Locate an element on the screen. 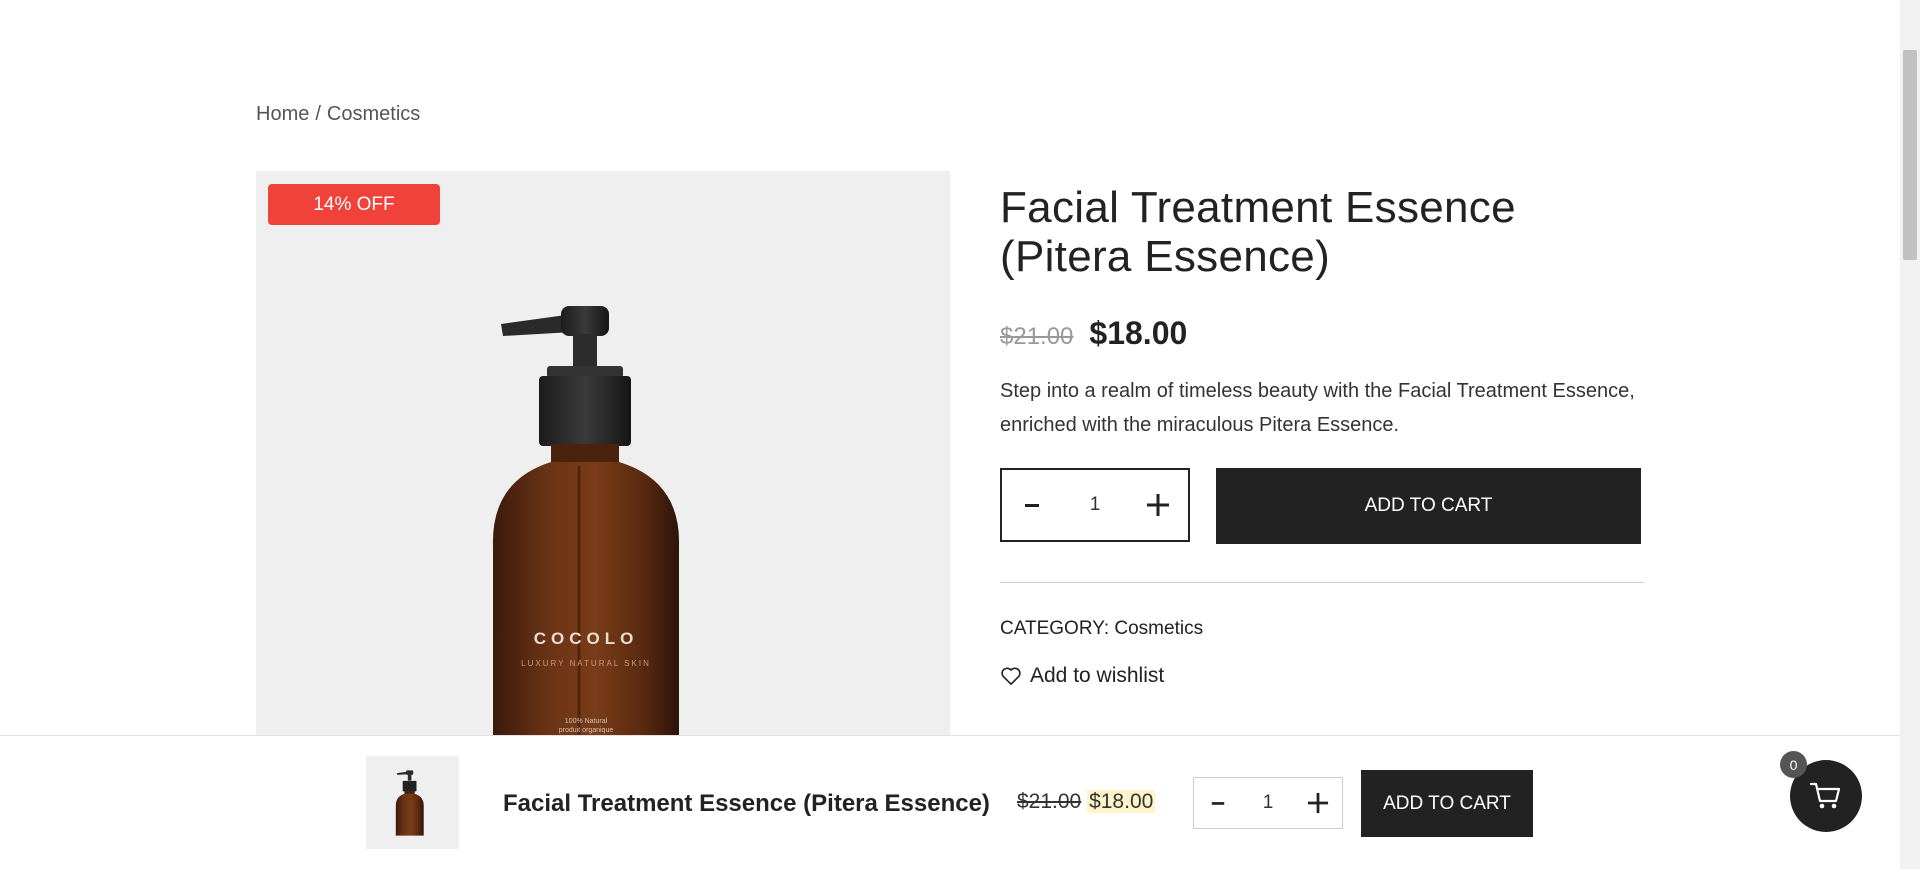 This screenshot has height=870, width=1920. buy-row: 1 ADD TO CART is located at coordinates (1322, 506).